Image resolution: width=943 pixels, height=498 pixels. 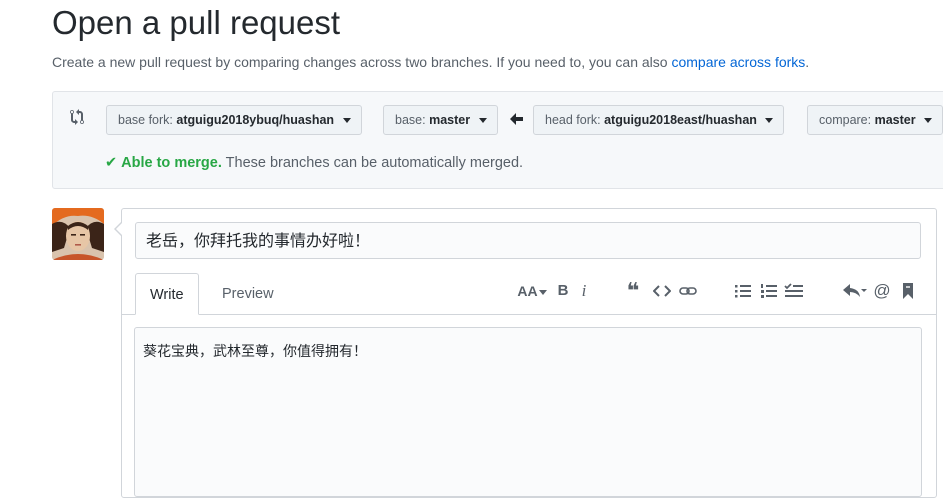 I want to click on head-fork-select: head fork: atguigu2018east/huashan, so click(x=659, y=120).